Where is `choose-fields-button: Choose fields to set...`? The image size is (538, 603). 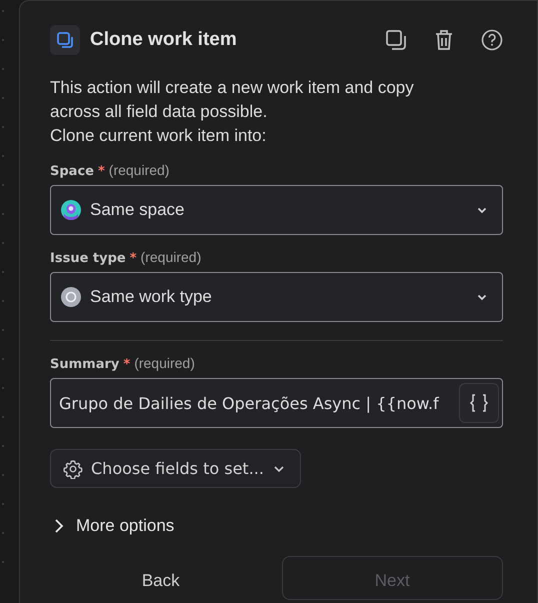
choose-fields-button: Choose fields to set... is located at coordinates (175, 468).